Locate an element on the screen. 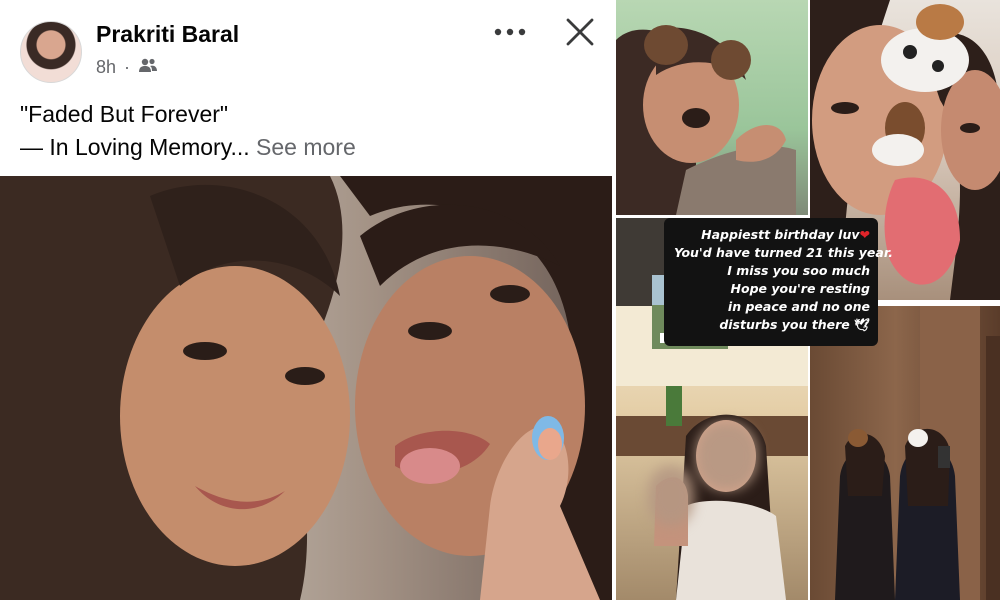 The height and width of the screenshot is (600, 1000). more-icon is located at coordinates (510, 32).